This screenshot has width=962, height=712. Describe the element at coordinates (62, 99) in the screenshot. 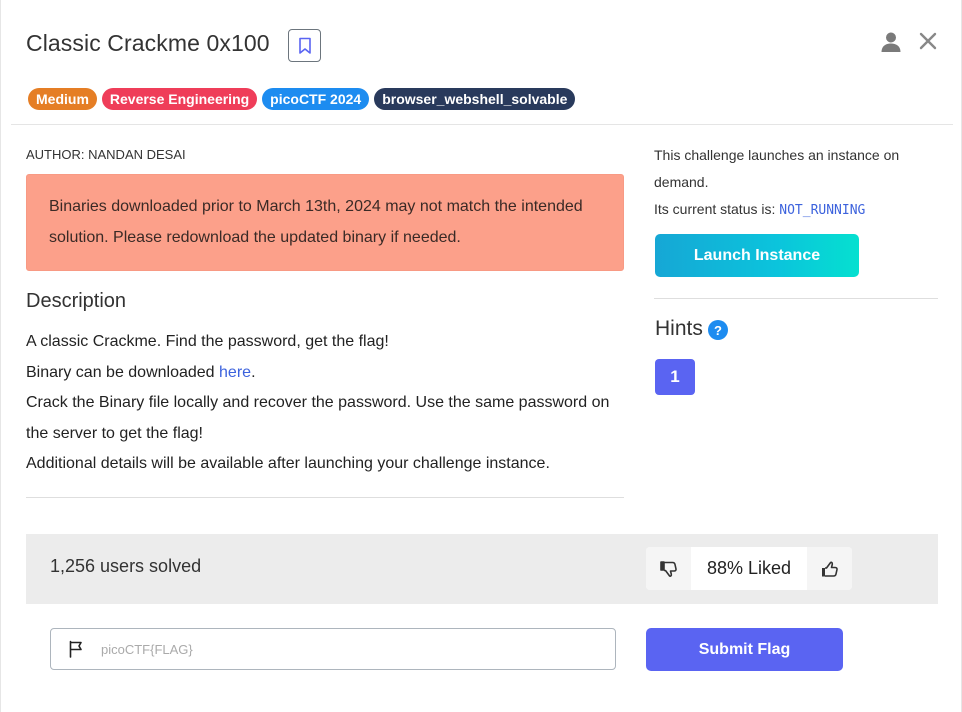

I see `tag-difficulty: Medium` at that location.